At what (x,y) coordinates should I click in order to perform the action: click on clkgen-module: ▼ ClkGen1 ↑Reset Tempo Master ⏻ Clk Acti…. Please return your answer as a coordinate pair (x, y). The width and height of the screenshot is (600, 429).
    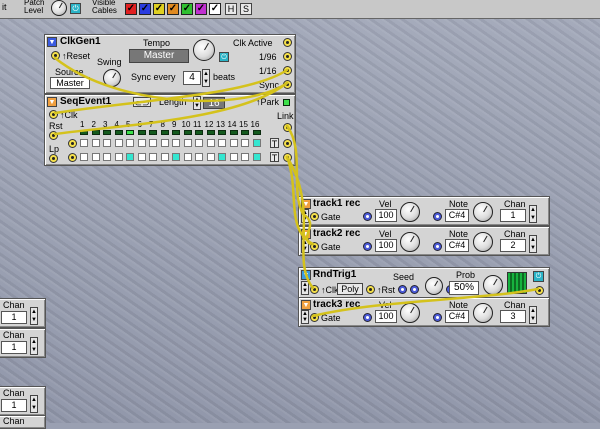
    Looking at the image, I should click on (170, 64).